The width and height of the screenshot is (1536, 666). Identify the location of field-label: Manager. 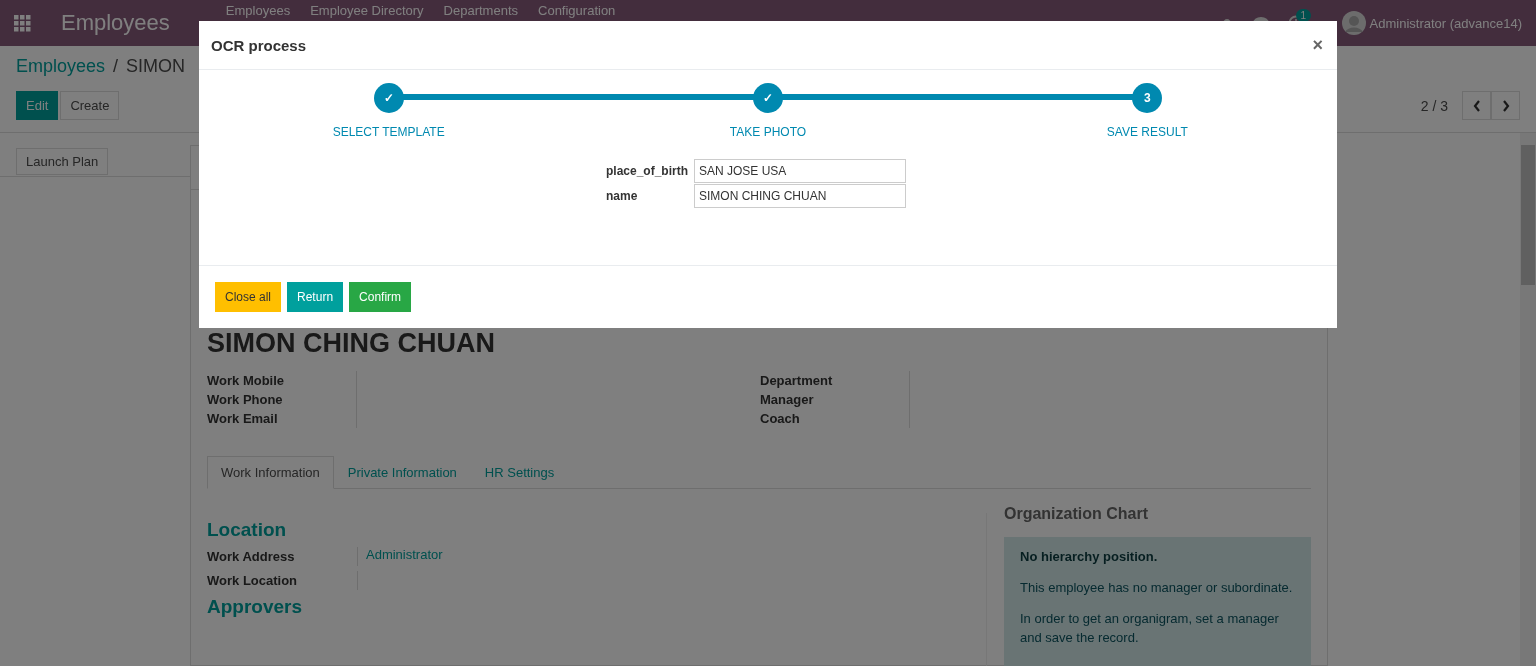
(787, 400).